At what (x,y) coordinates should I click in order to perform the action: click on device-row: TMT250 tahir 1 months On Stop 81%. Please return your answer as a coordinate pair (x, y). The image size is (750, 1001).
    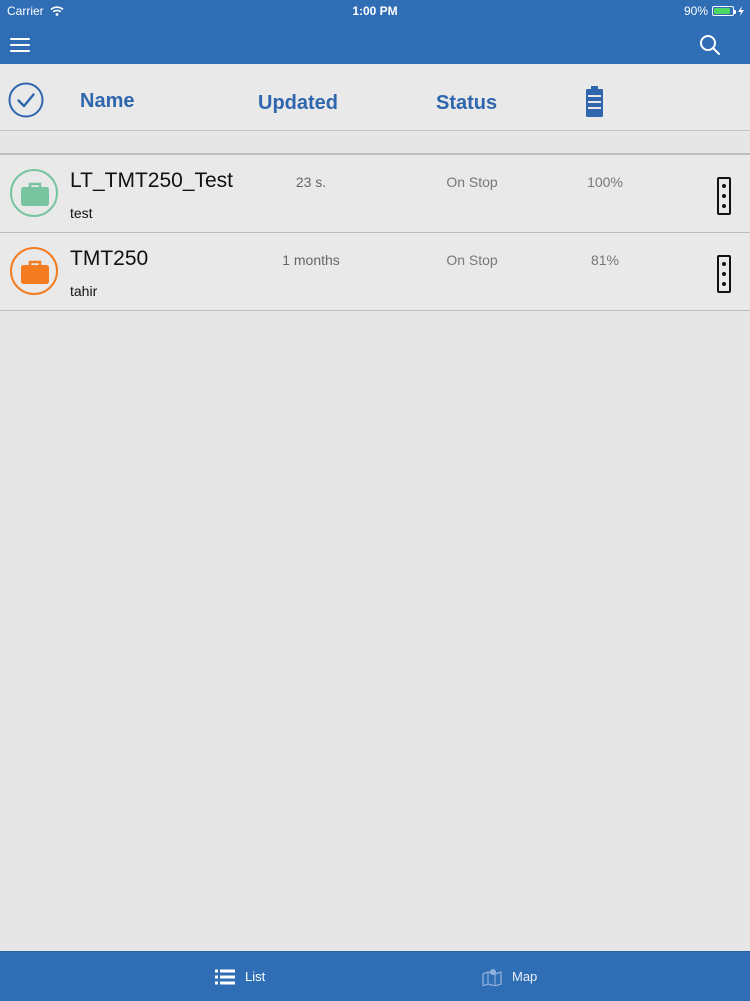
    Looking at the image, I should click on (375, 272).